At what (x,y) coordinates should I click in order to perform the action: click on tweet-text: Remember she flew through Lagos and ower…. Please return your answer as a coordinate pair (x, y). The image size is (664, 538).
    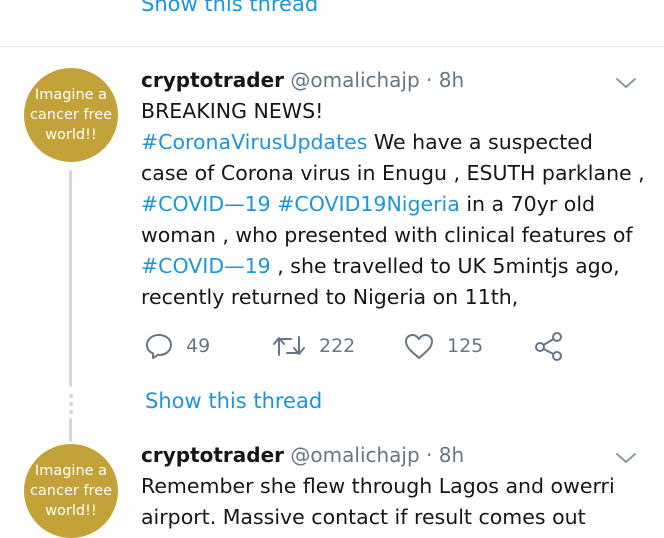
    Looking at the image, I should click on (378, 502).